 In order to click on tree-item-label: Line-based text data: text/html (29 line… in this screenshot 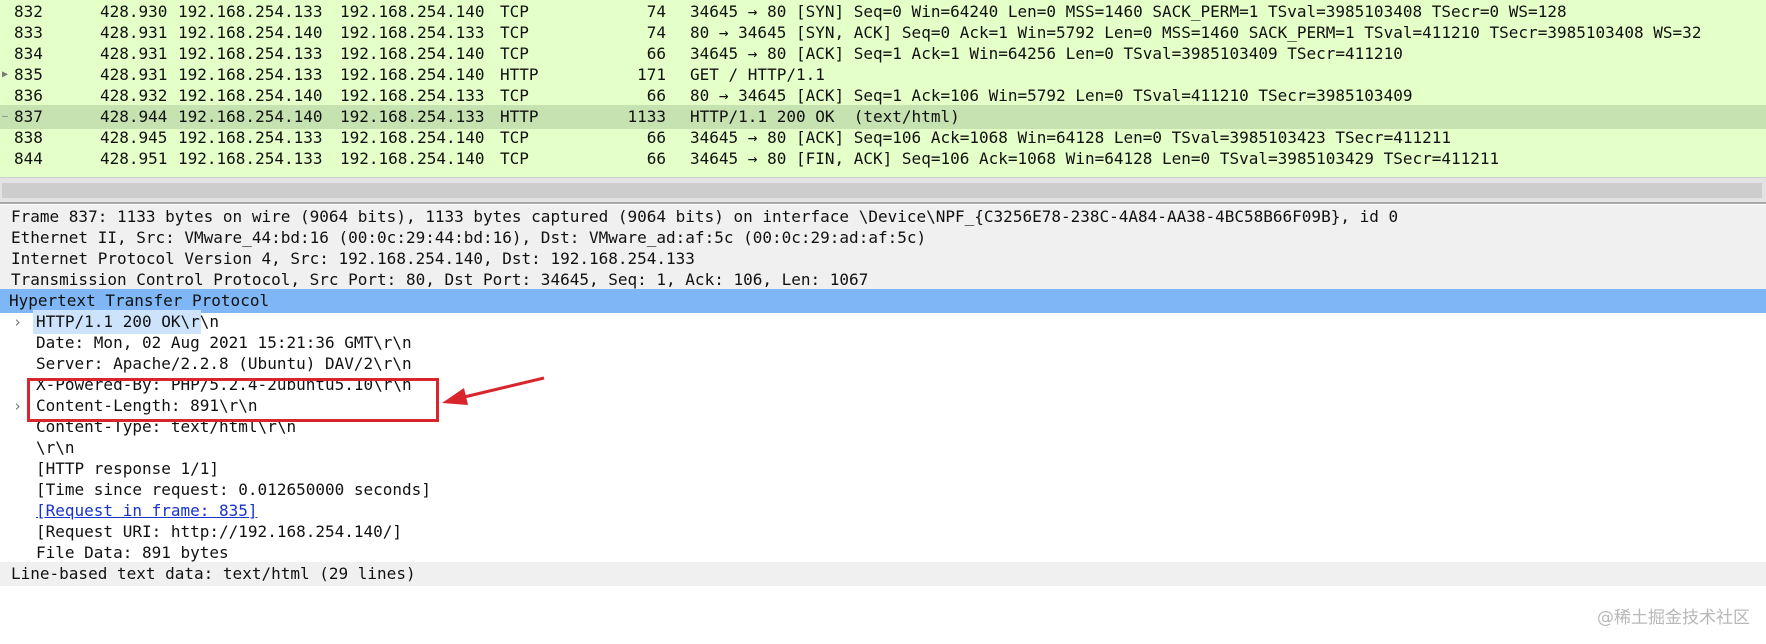, I will do `click(213, 573)`.